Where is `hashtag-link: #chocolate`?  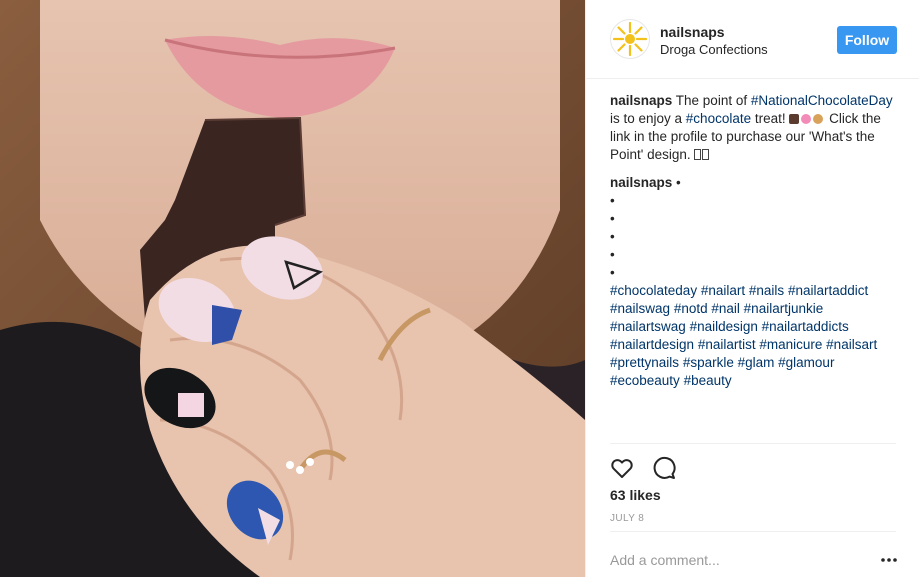
hashtag-link: #chocolate is located at coordinates (718, 118).